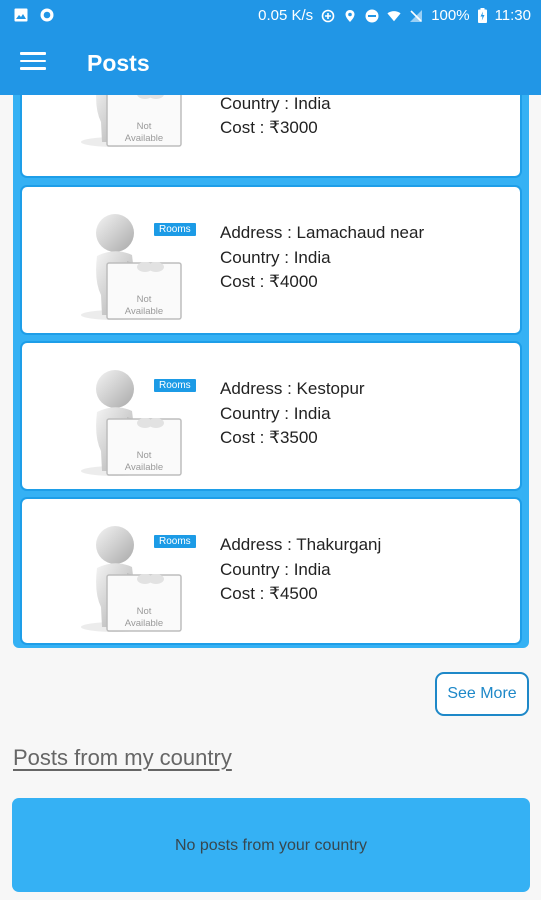  I want to click on circle-notification-icon, so click(47, 15).